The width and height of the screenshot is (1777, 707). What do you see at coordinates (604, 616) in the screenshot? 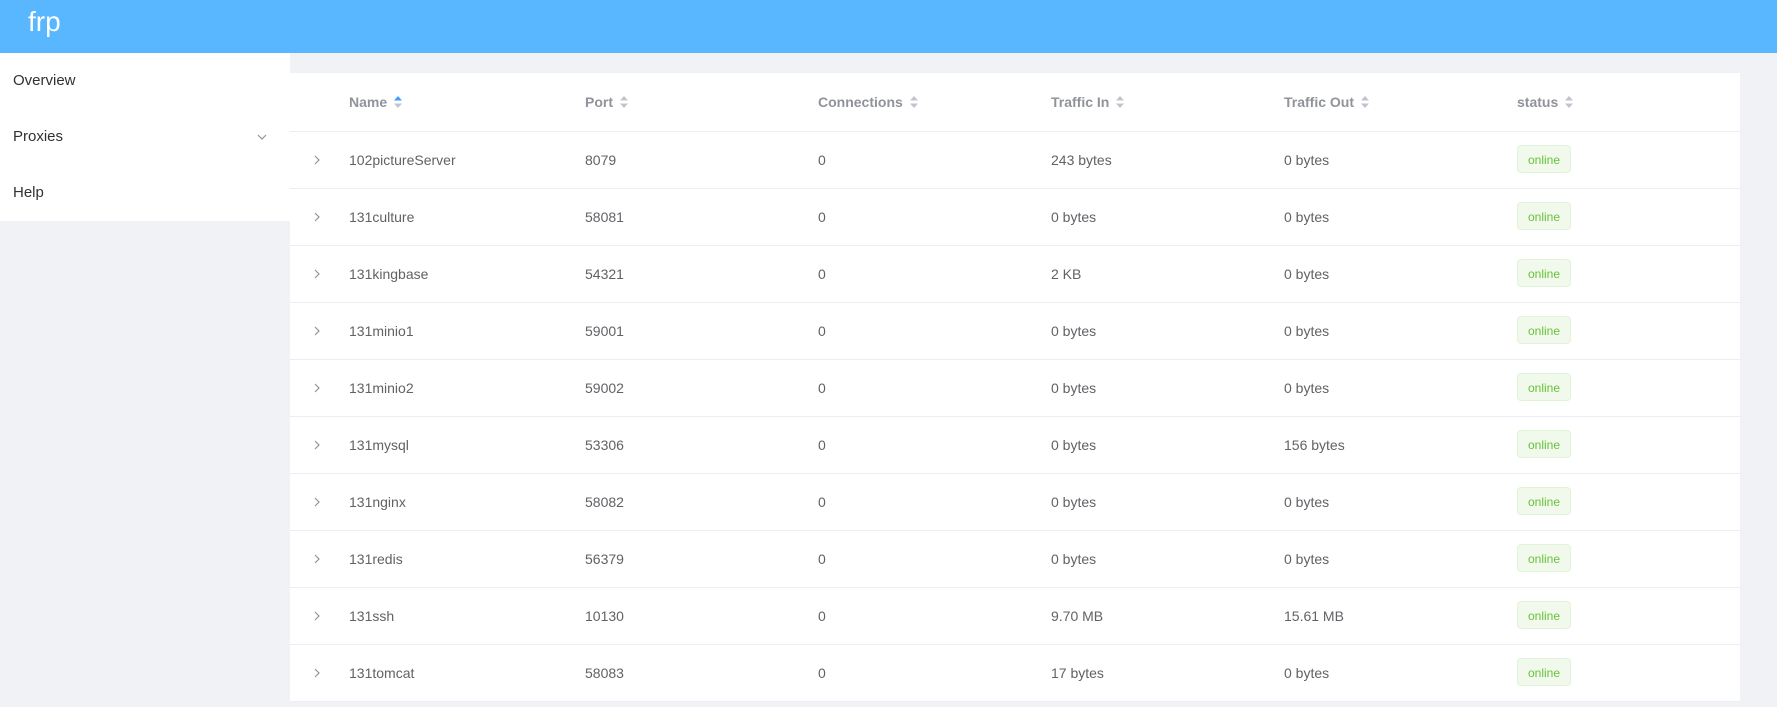
I see `cell-port: 10130` at bounding box center [604, 616].